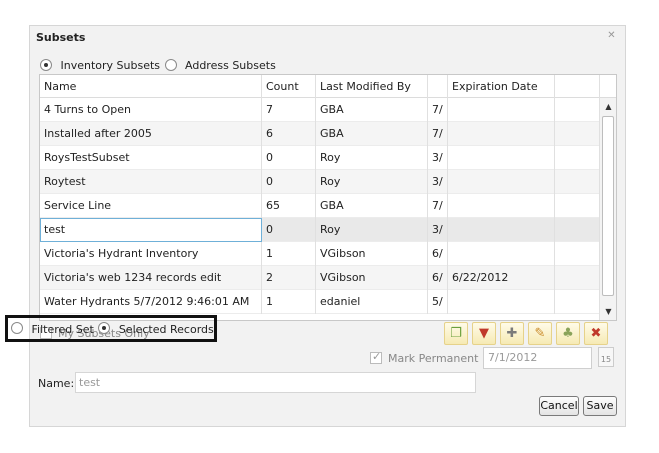  I want to click on table-cell: Roytest, so click(151, 182).